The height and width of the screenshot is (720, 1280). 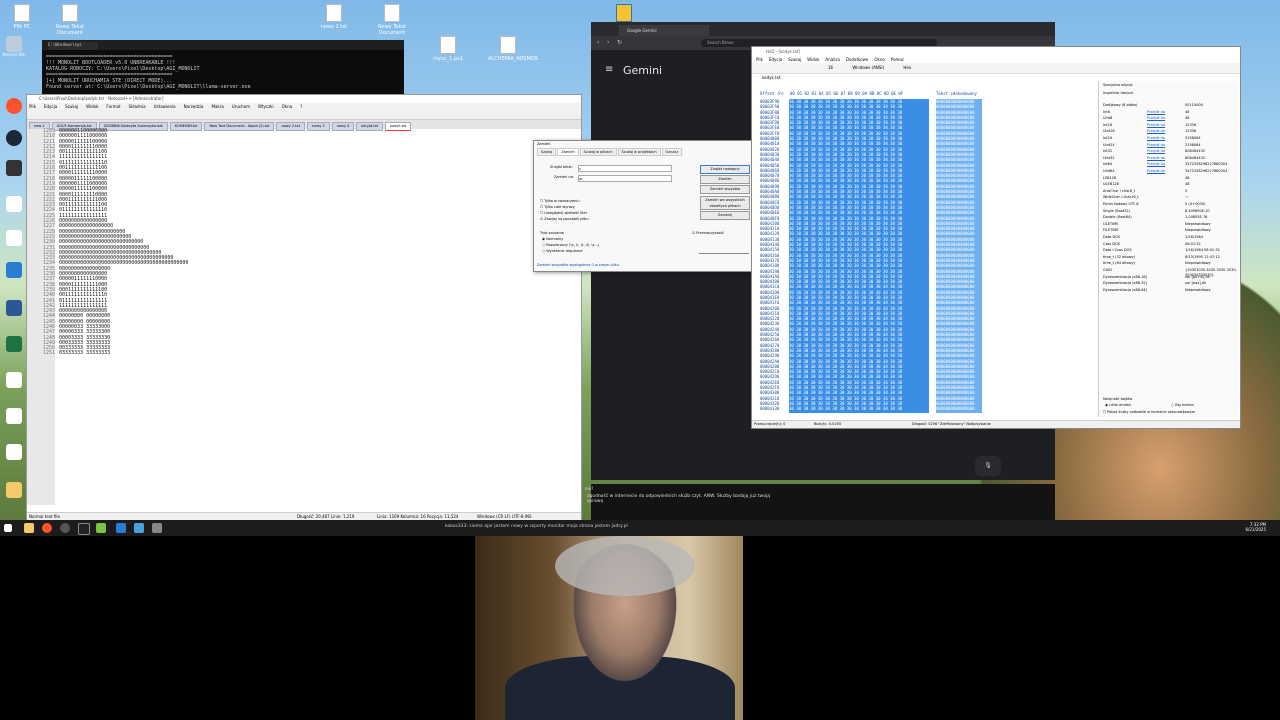 What do you see at coordinates (84, 529) in the screenshot?
I see `terminal-icon` at bounding box center [84, 529].